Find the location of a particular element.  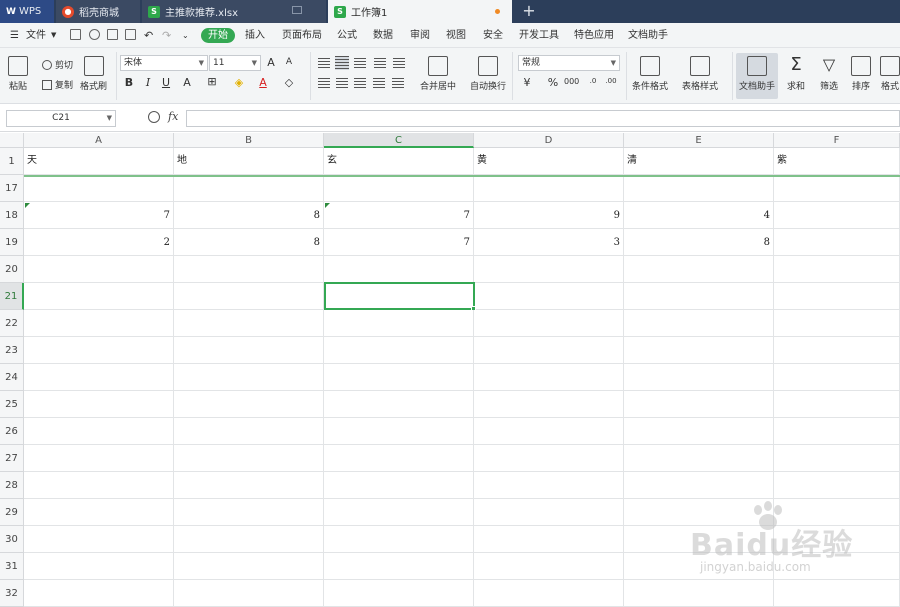

font-size-combo: 11 ▼ is located at coordinates (235, 63).